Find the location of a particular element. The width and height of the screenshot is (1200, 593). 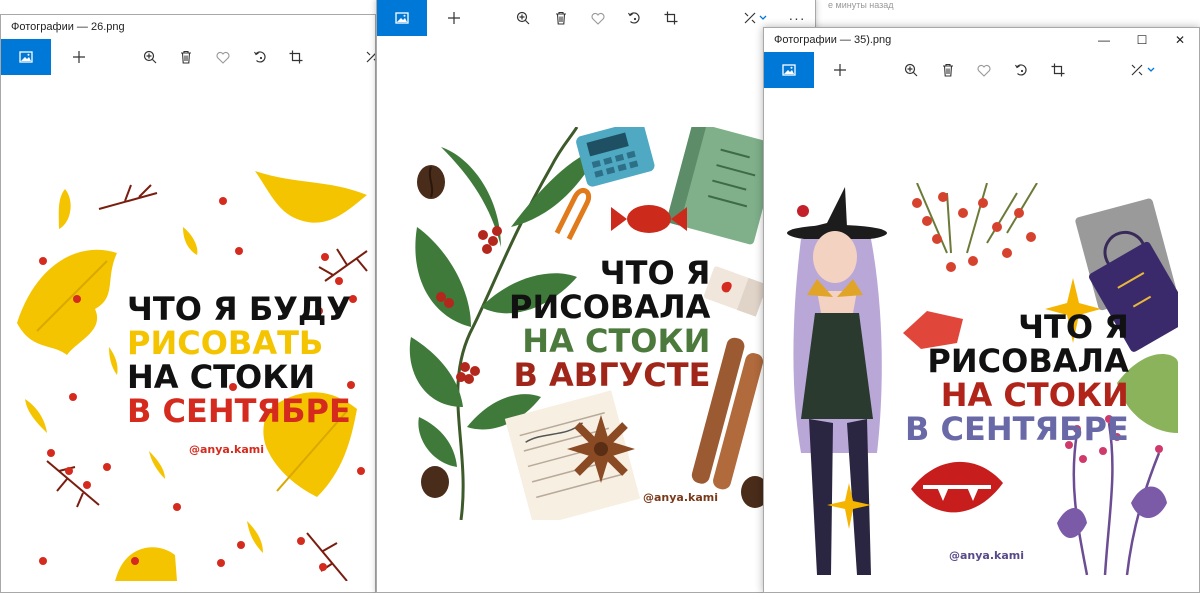

poster-text: ЧТО Я БУДУ РИСОВАТЬ НА СТОКИ В СЕНТЯБРЕ is located at coordinates (239, 360).